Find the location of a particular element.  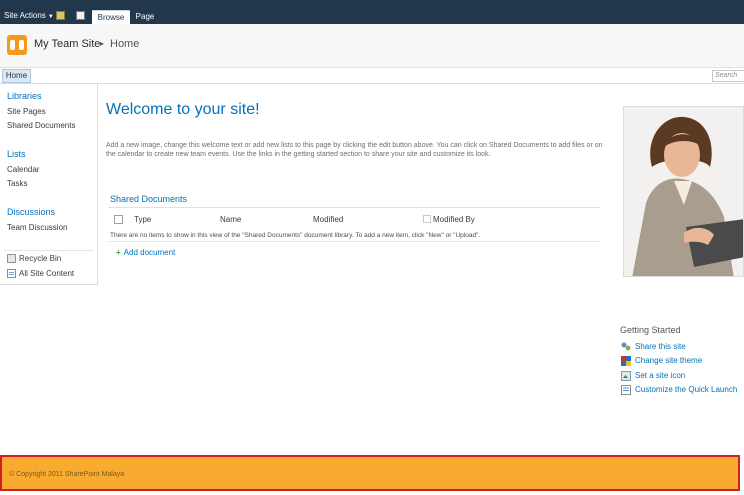

site-actions-menu: Site Actions ▼ is located at coordinates (29, 15).